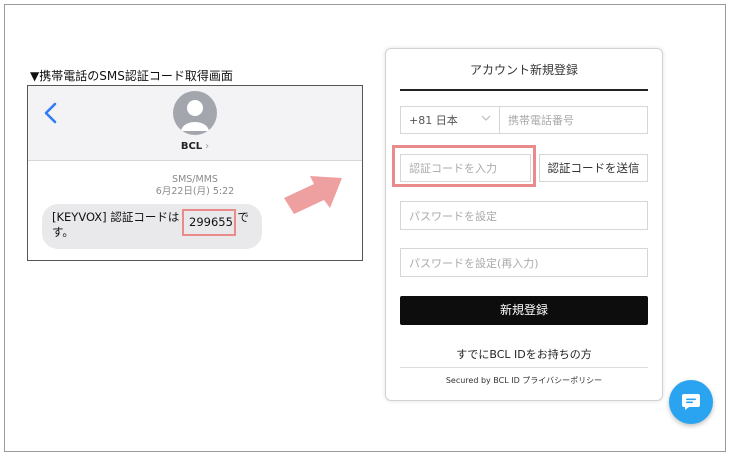 The width and height of the screenshot is (734, 460). I want to click on sms-message-suffix: で, so click(243, 217).